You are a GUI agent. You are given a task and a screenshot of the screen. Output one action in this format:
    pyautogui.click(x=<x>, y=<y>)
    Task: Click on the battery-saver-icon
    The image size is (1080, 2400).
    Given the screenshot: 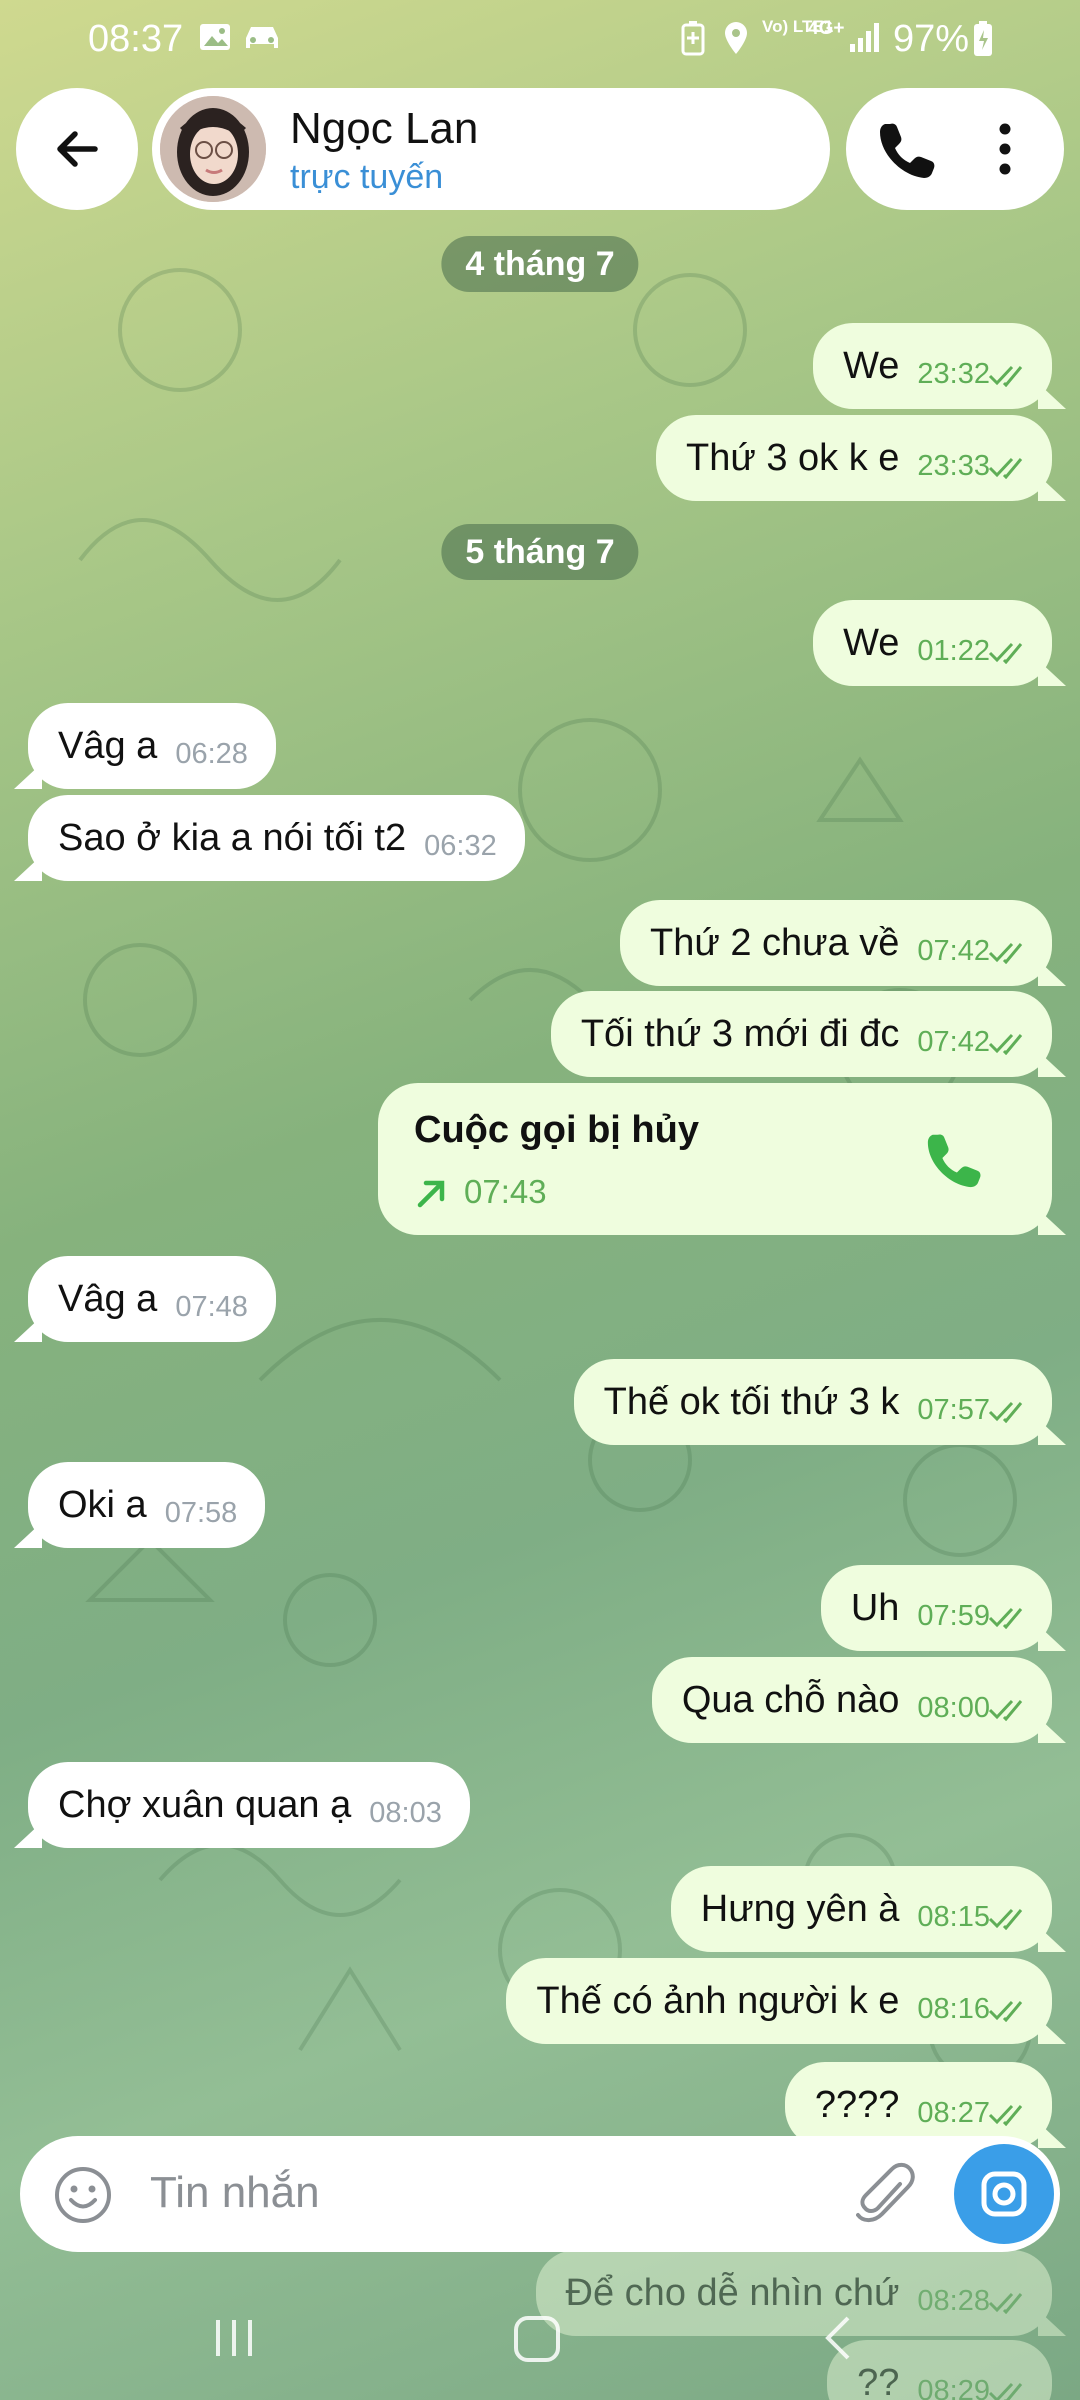 What is the action you would take?
    pyautogui.click(x=693, y=38)
    